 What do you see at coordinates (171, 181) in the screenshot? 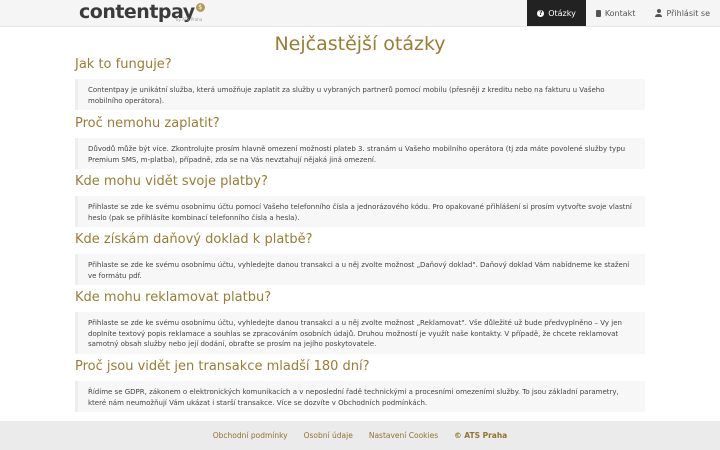
I see `faq-question: Kde mohu vidět svoje platby?` at bounding box center [171, 181].